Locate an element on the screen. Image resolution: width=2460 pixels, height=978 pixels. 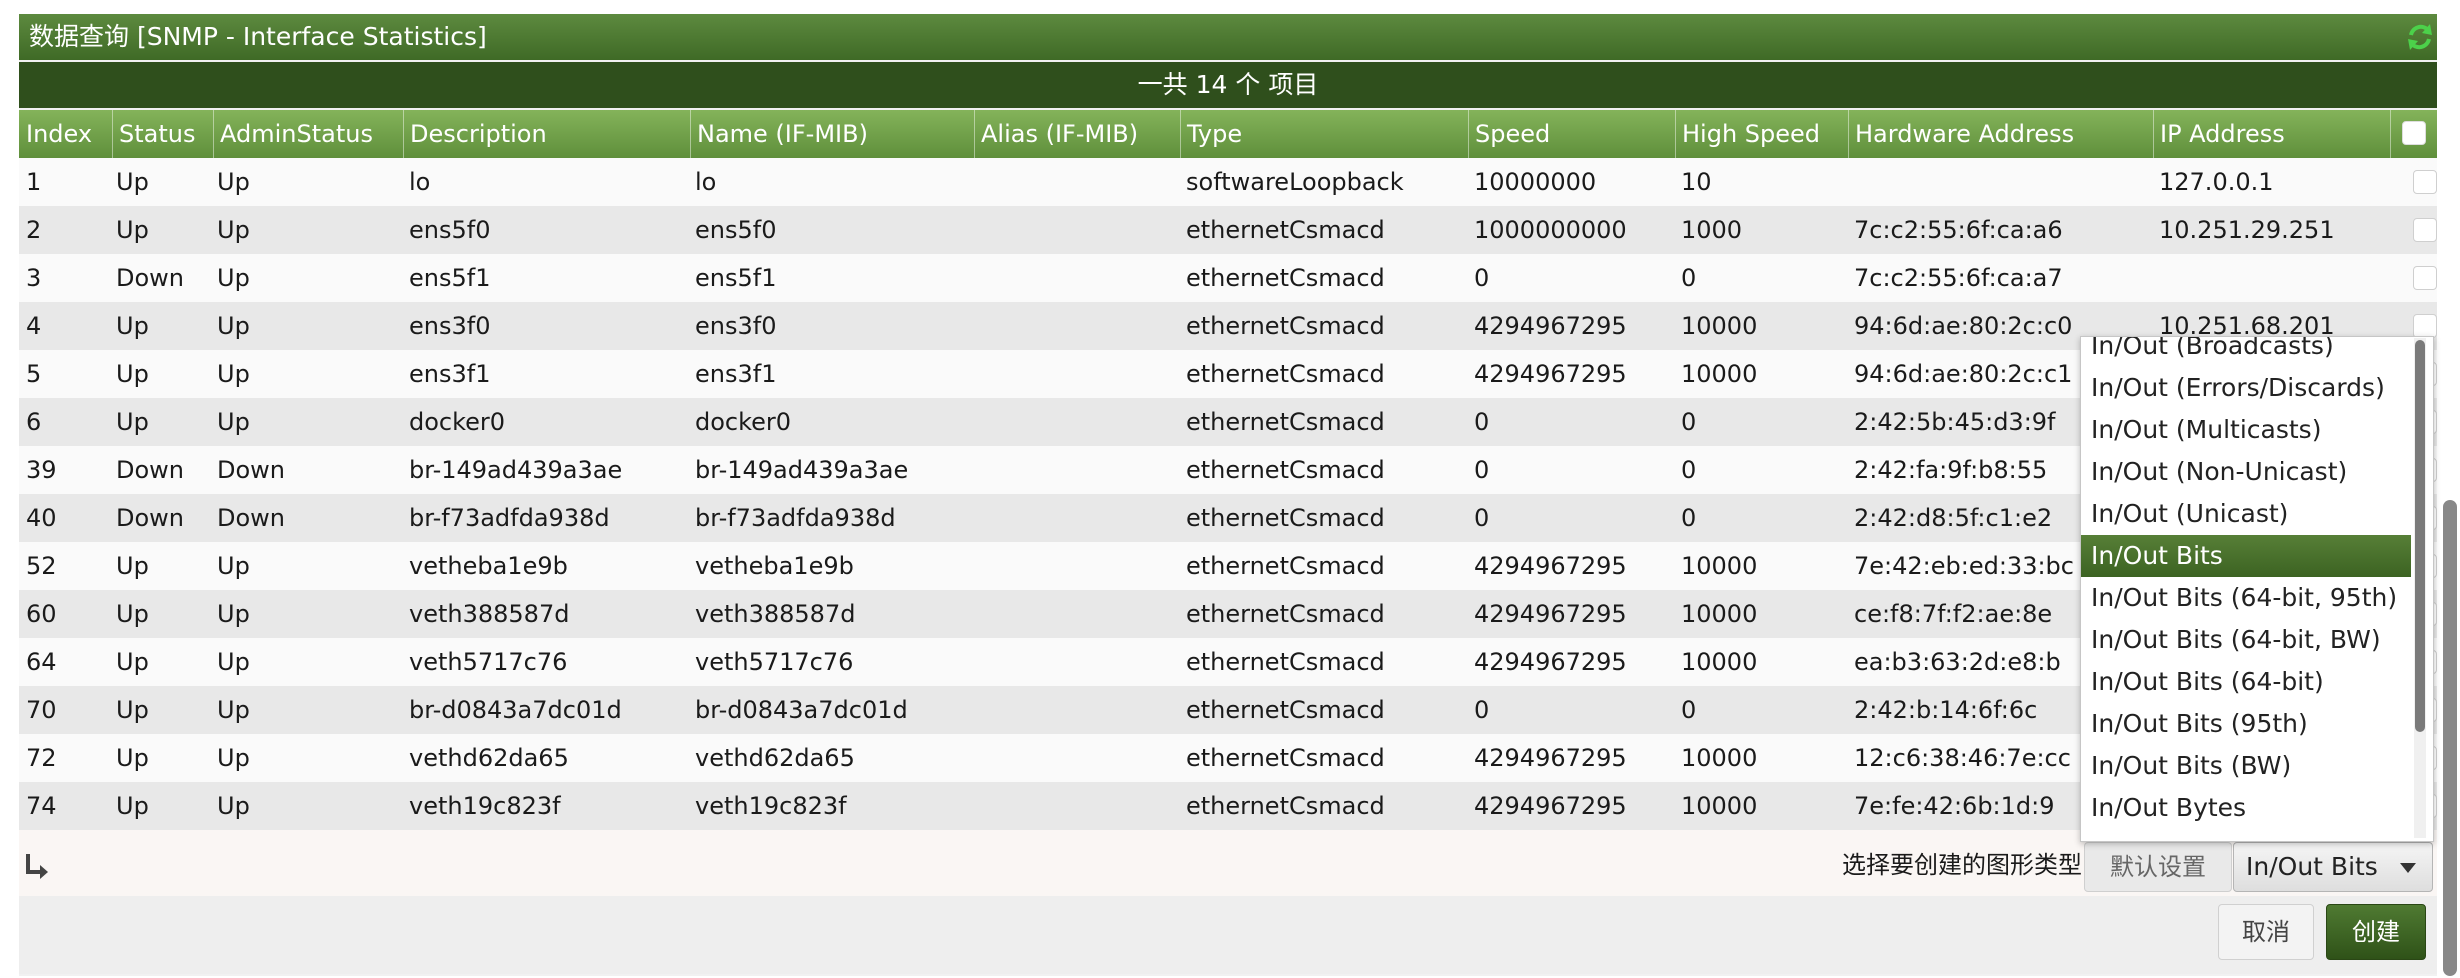
dropdown-option: In/Out (Errors/Discards) is located at coordinates (2246, 388).